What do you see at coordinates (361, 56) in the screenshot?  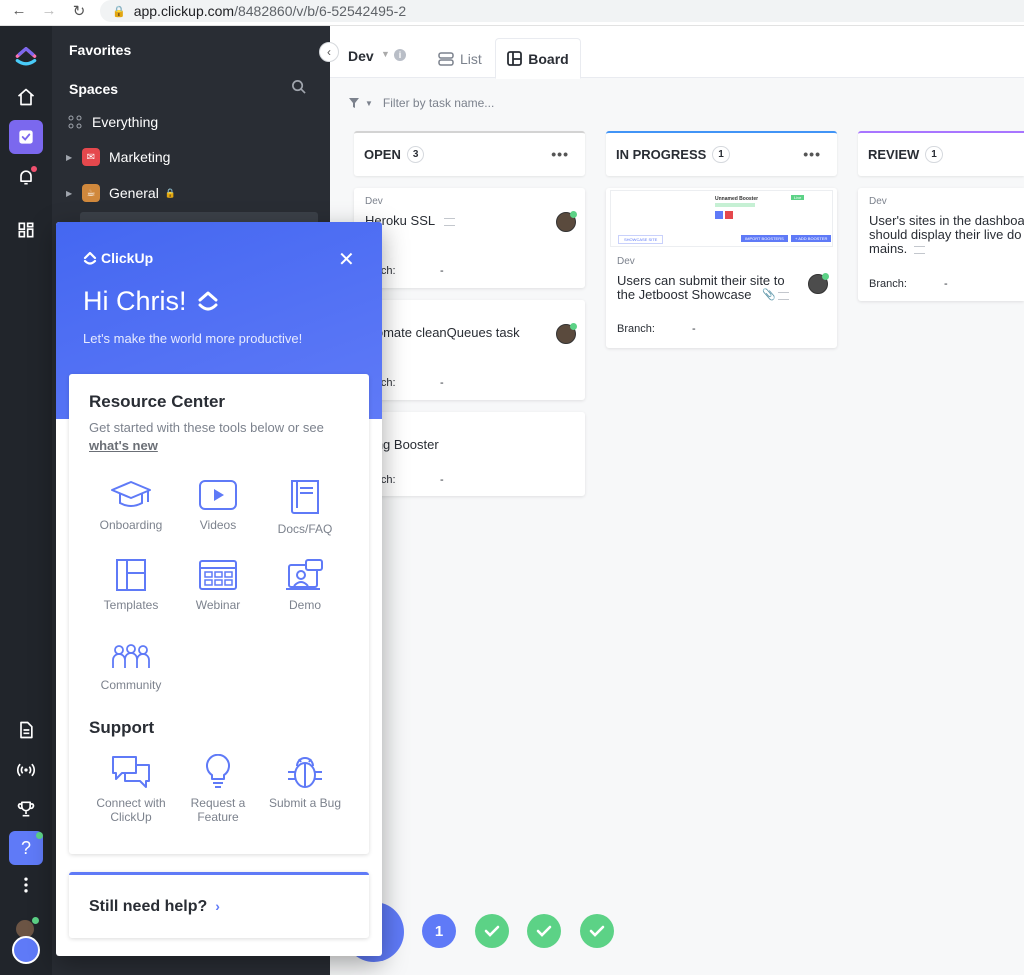 I see `space-name: Dev` at bounding box center [361, 56].